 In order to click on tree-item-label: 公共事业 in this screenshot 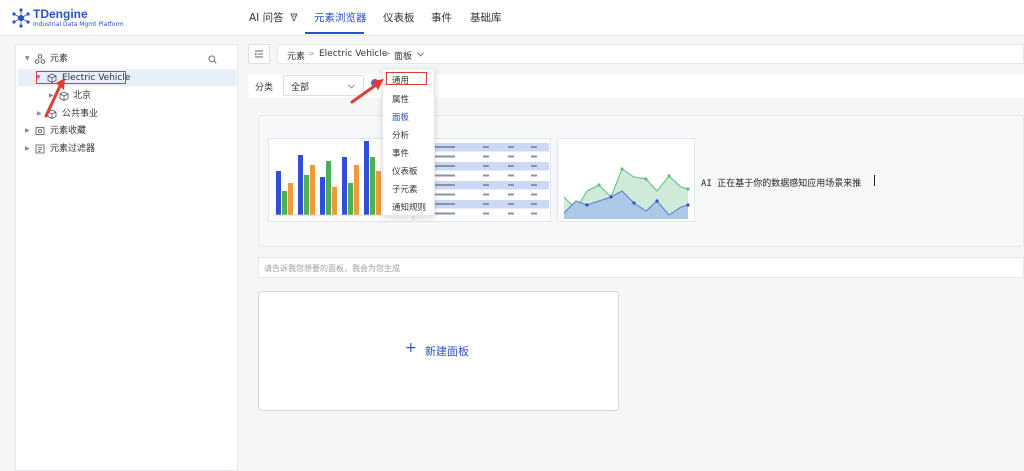, I will do `click(80, 114)`.